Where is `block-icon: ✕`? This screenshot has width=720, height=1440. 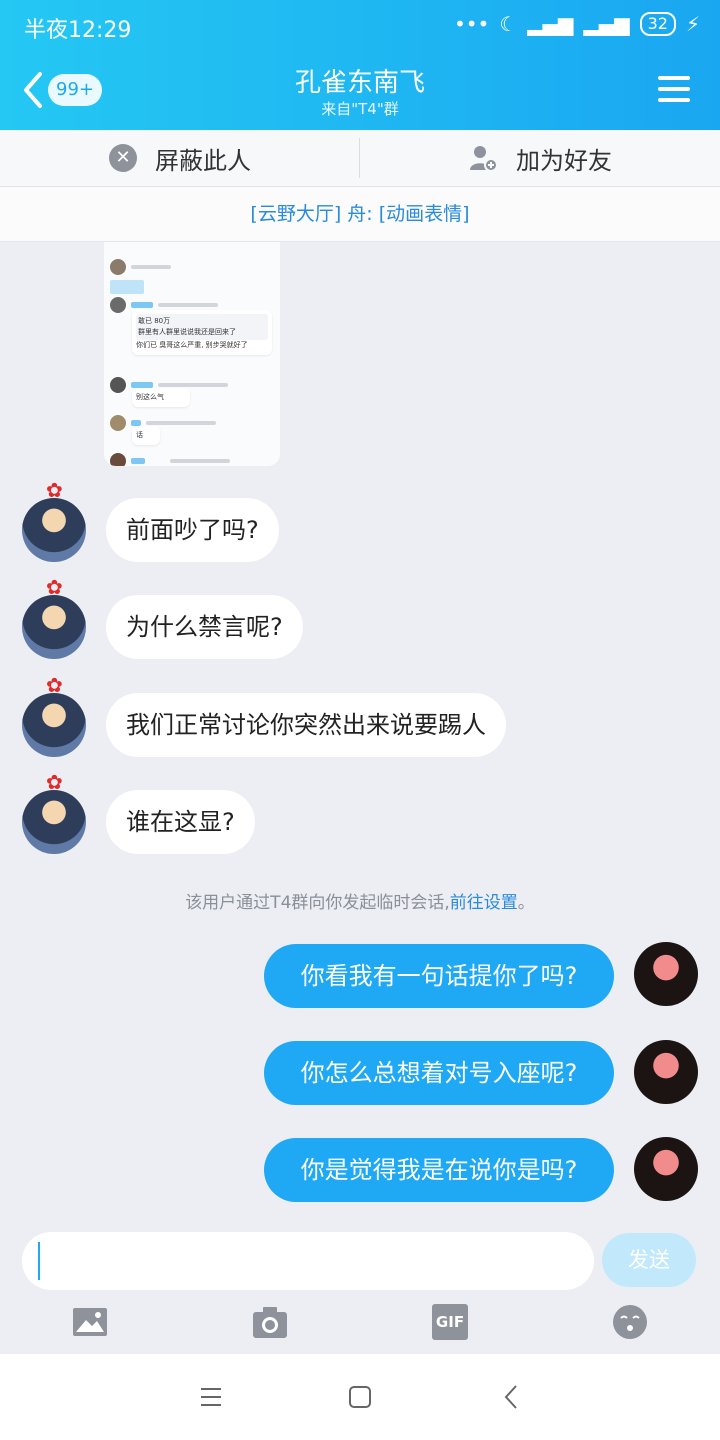 block-icon: ✕ is located at coordinates (123, 158).